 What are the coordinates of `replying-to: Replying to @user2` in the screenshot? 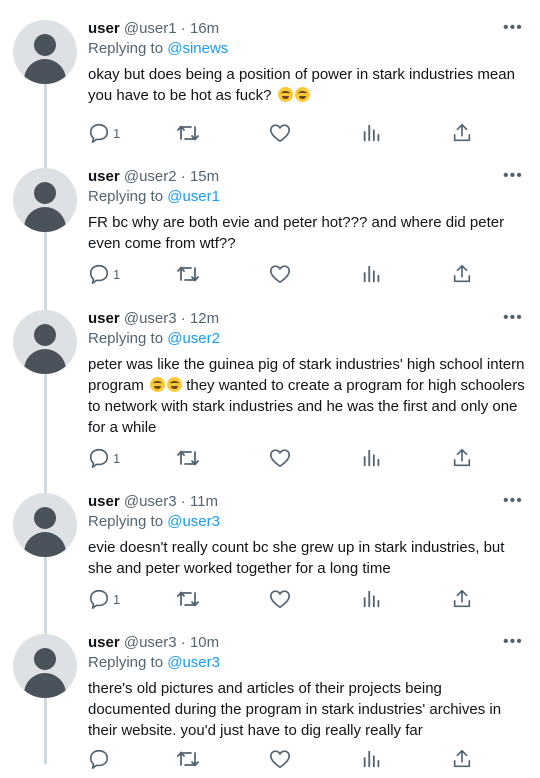 It's located at (154, 339).